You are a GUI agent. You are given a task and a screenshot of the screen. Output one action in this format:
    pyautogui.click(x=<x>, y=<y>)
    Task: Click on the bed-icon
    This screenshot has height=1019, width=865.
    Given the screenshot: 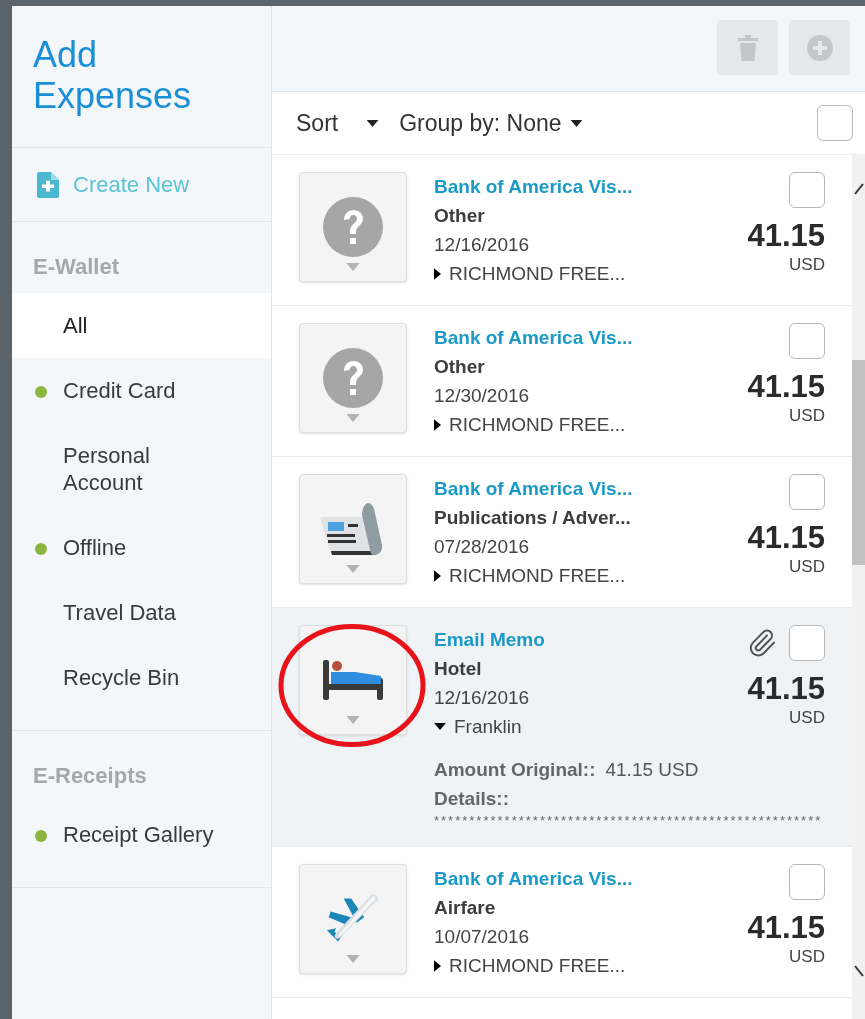 What is the action you would take?
    pyautogui.click(x=353, y=680)
    